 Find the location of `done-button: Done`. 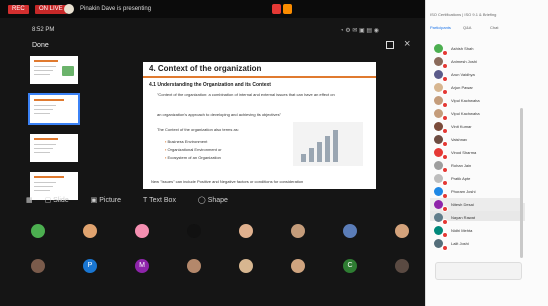

done-button: Done is located at coordinates (40, 45).